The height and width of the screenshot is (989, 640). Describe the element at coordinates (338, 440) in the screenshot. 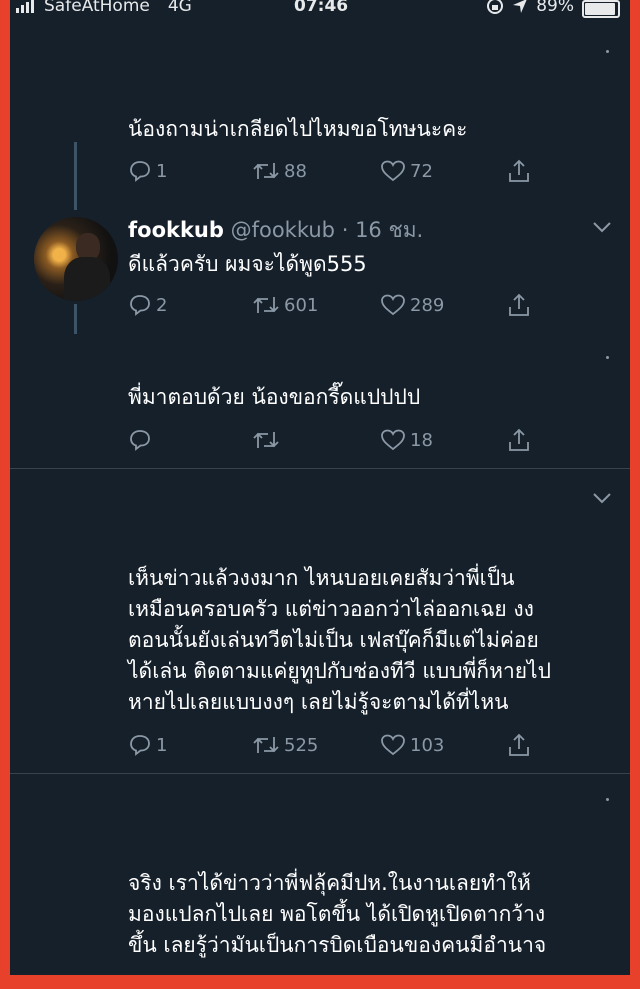

I see `tweet-actions: 18` at that location.